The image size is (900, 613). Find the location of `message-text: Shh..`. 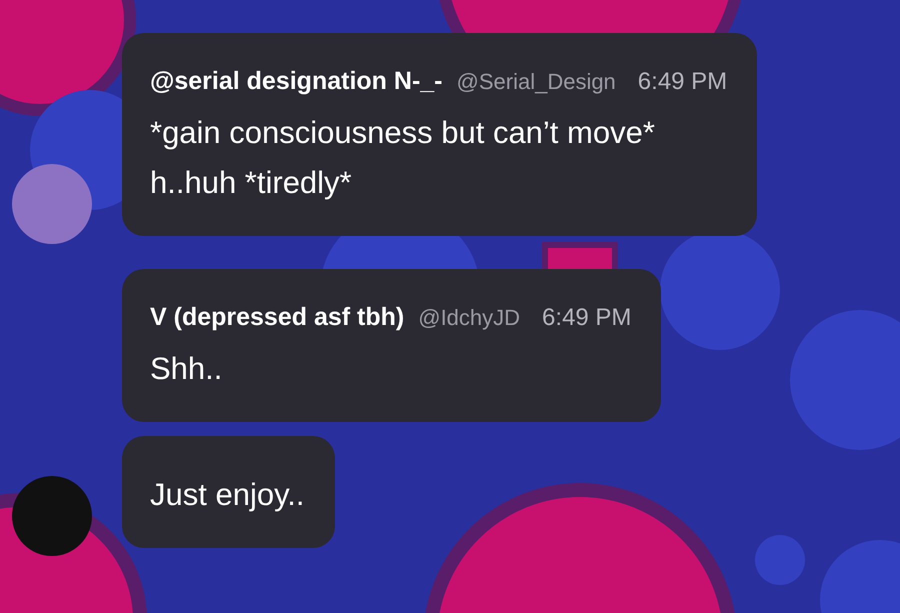

message-text: Shh.. is located at coordinates (187, 369).